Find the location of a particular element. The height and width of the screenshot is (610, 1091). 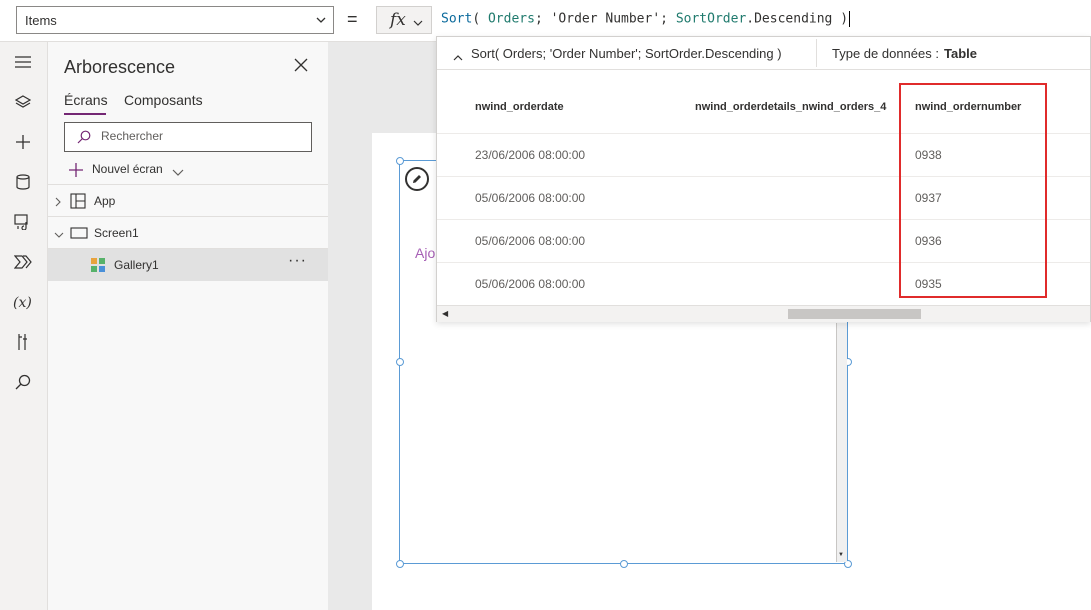

svg-text: (x) is located at coordinates (22, 302).